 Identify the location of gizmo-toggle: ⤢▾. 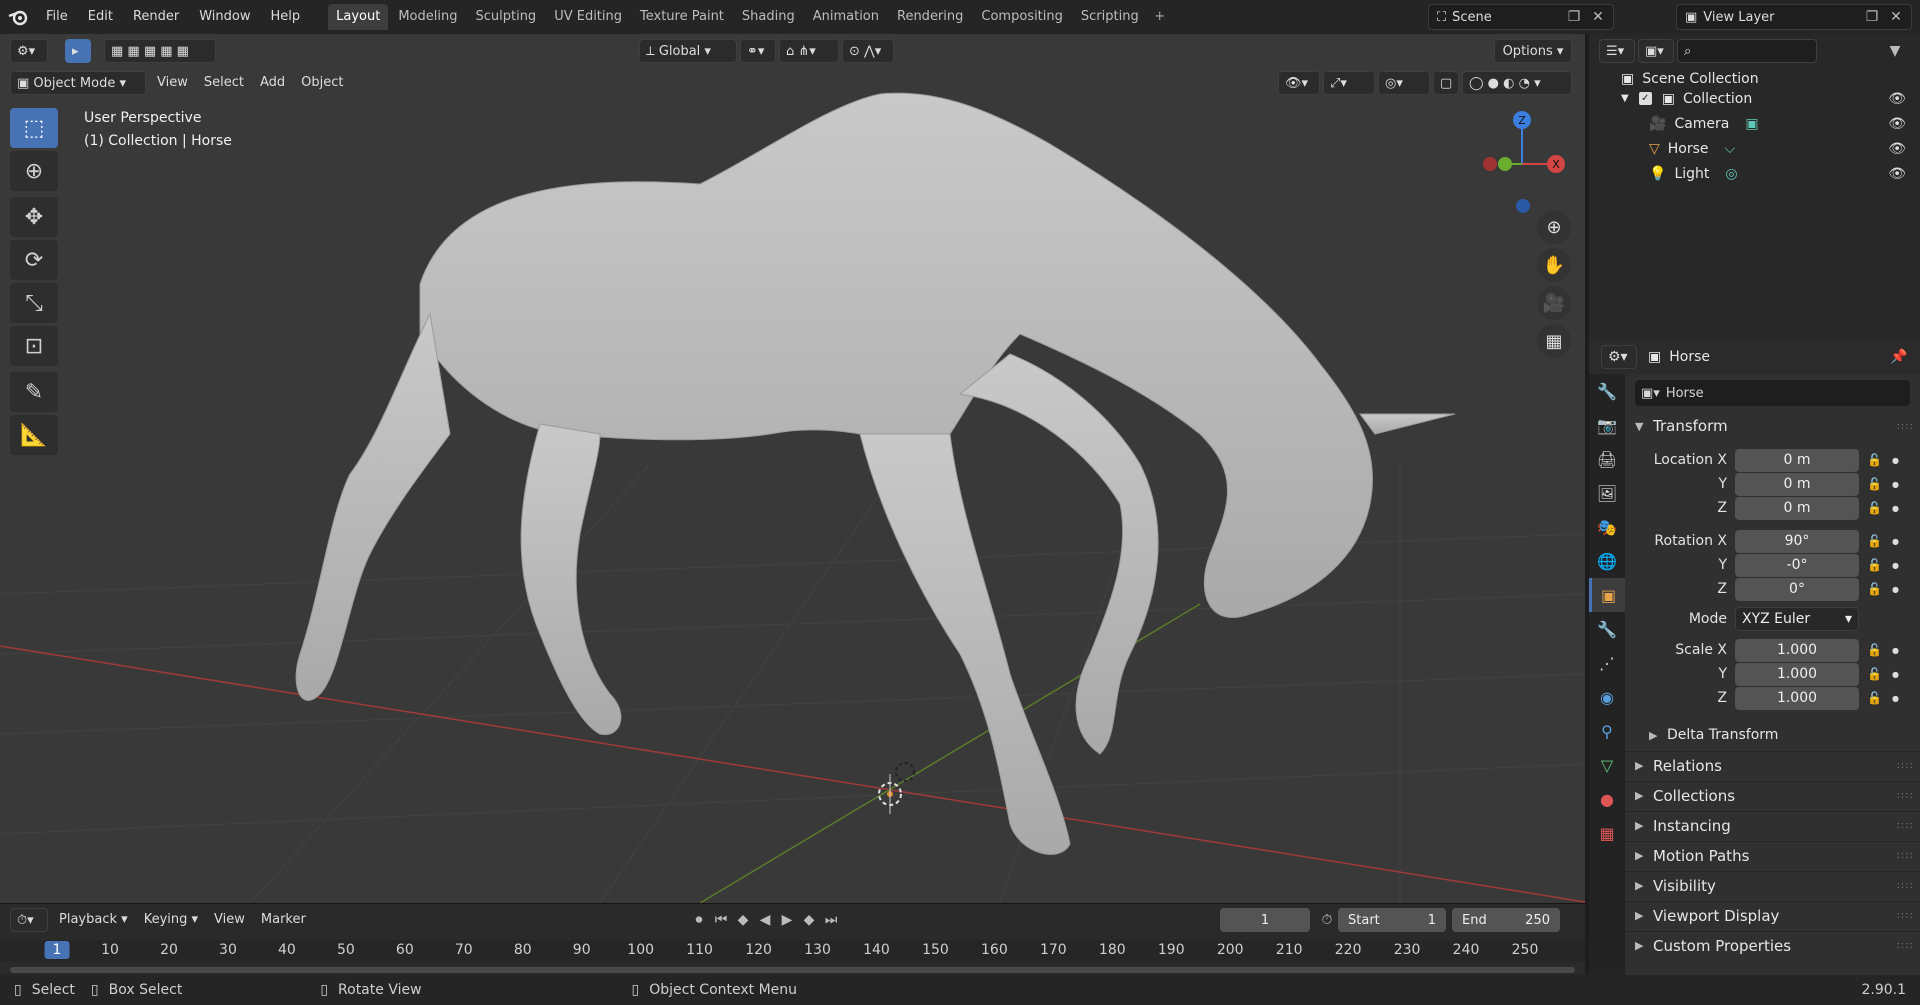
(1349, 83).